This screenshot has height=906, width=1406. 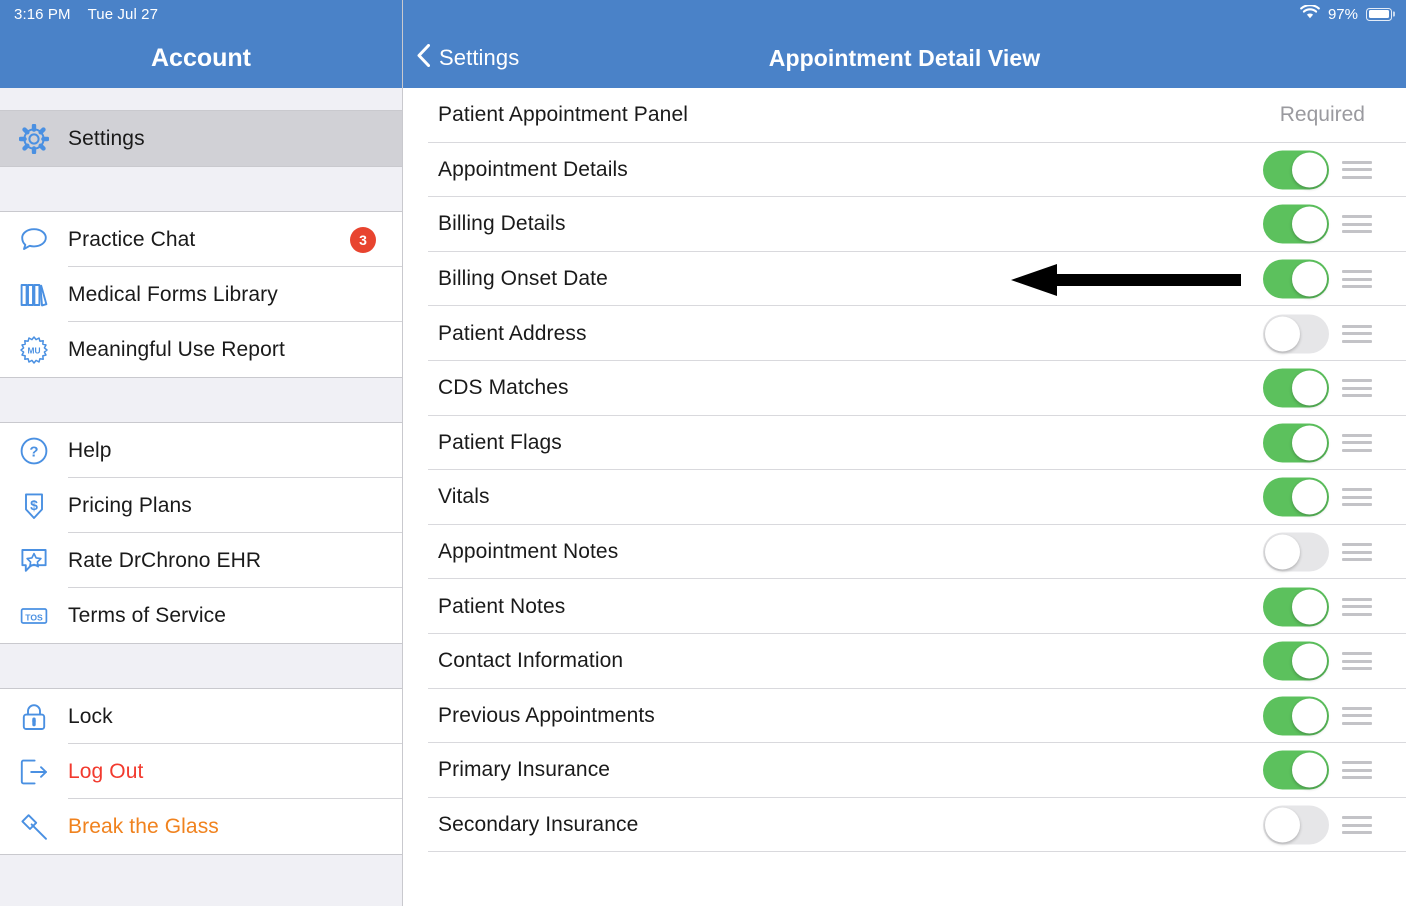 I want to click on sidebar-item-terms-of-service: TOS Terms of Service, so click(x=201, y=615).